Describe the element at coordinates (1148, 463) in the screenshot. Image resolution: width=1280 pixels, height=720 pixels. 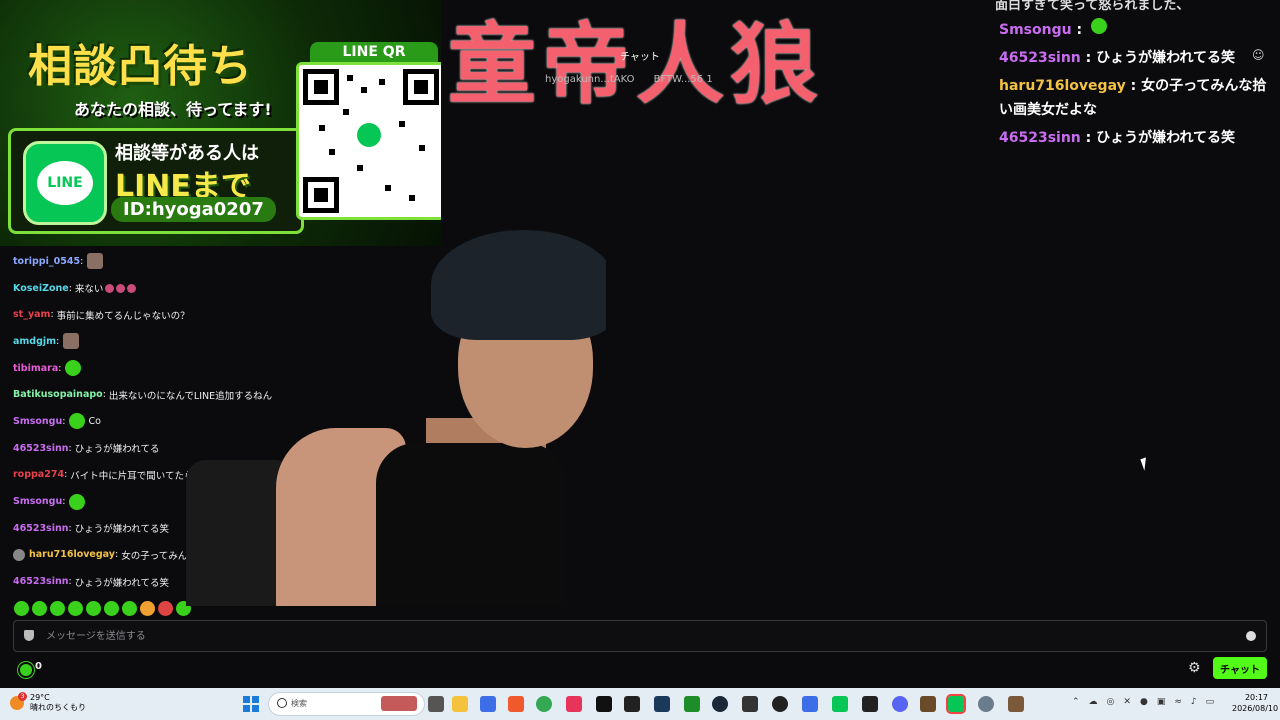
I see `mouse-cursor-icon` at that location.